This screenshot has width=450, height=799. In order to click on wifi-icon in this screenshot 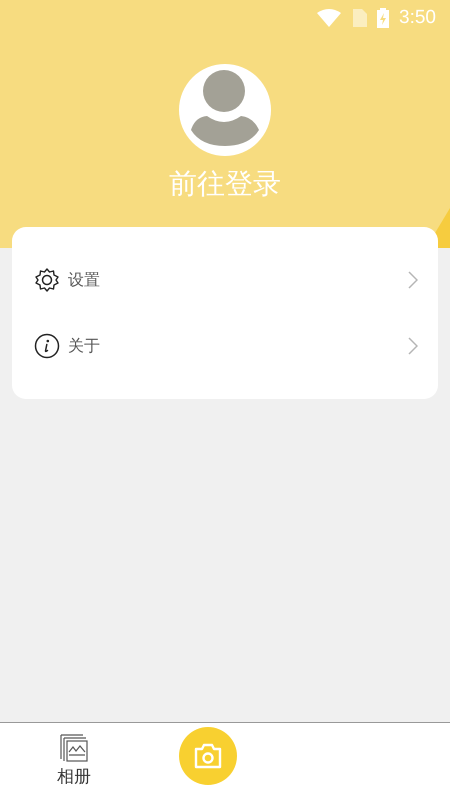, I will do `click(329, 18)`.